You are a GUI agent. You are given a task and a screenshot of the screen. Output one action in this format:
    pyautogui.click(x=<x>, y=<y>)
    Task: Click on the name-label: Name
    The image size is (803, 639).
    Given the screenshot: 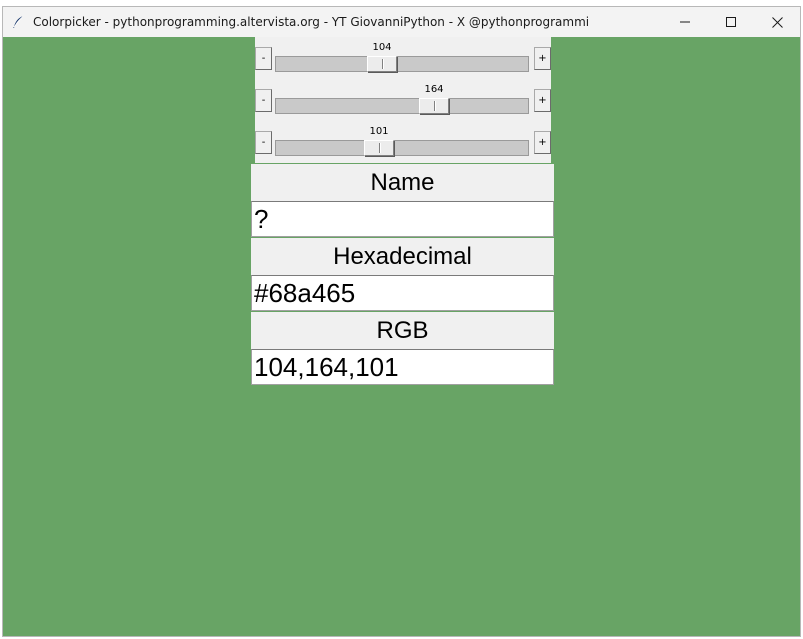 What is the action you would take?
    pyautogui.click(x=402, y=182)
    